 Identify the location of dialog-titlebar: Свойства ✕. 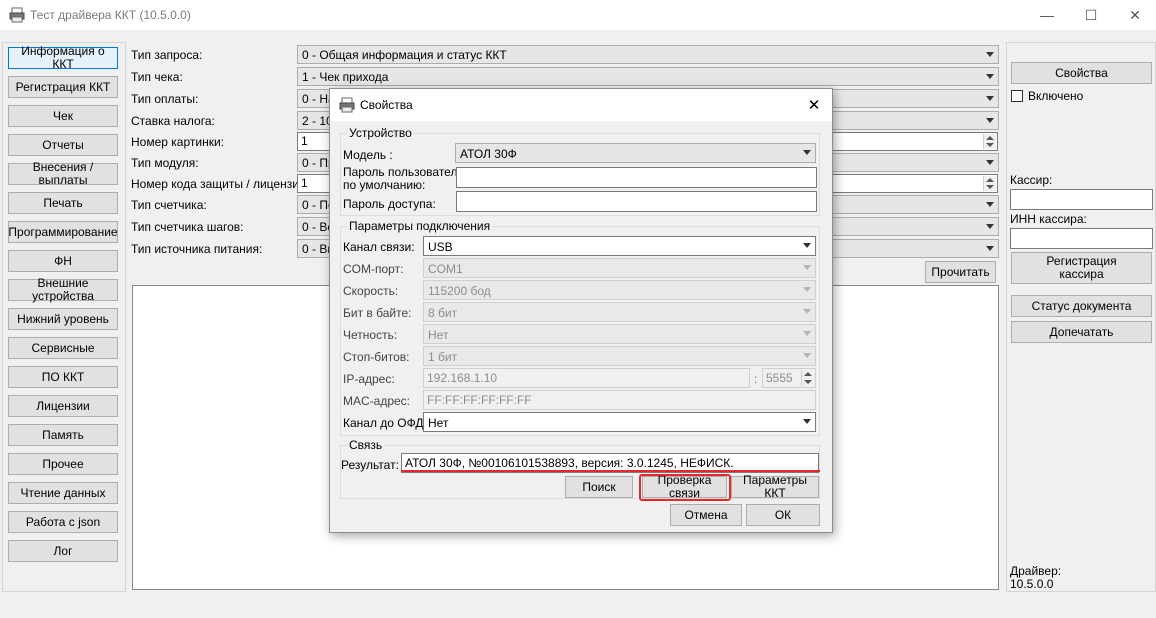
(581, 105).